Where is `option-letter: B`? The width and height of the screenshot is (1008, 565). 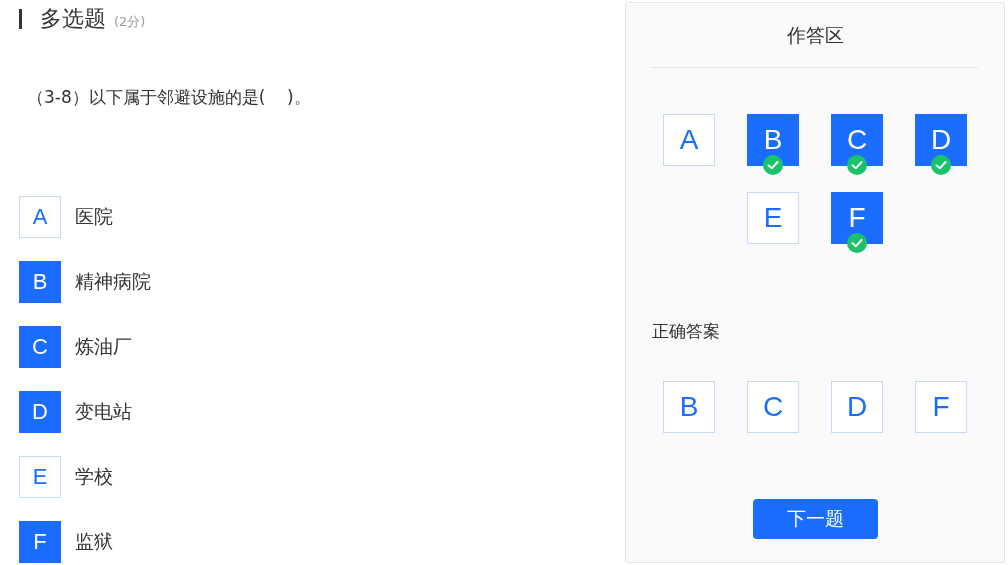
option-letter: B is located at coordinates (40, 282).